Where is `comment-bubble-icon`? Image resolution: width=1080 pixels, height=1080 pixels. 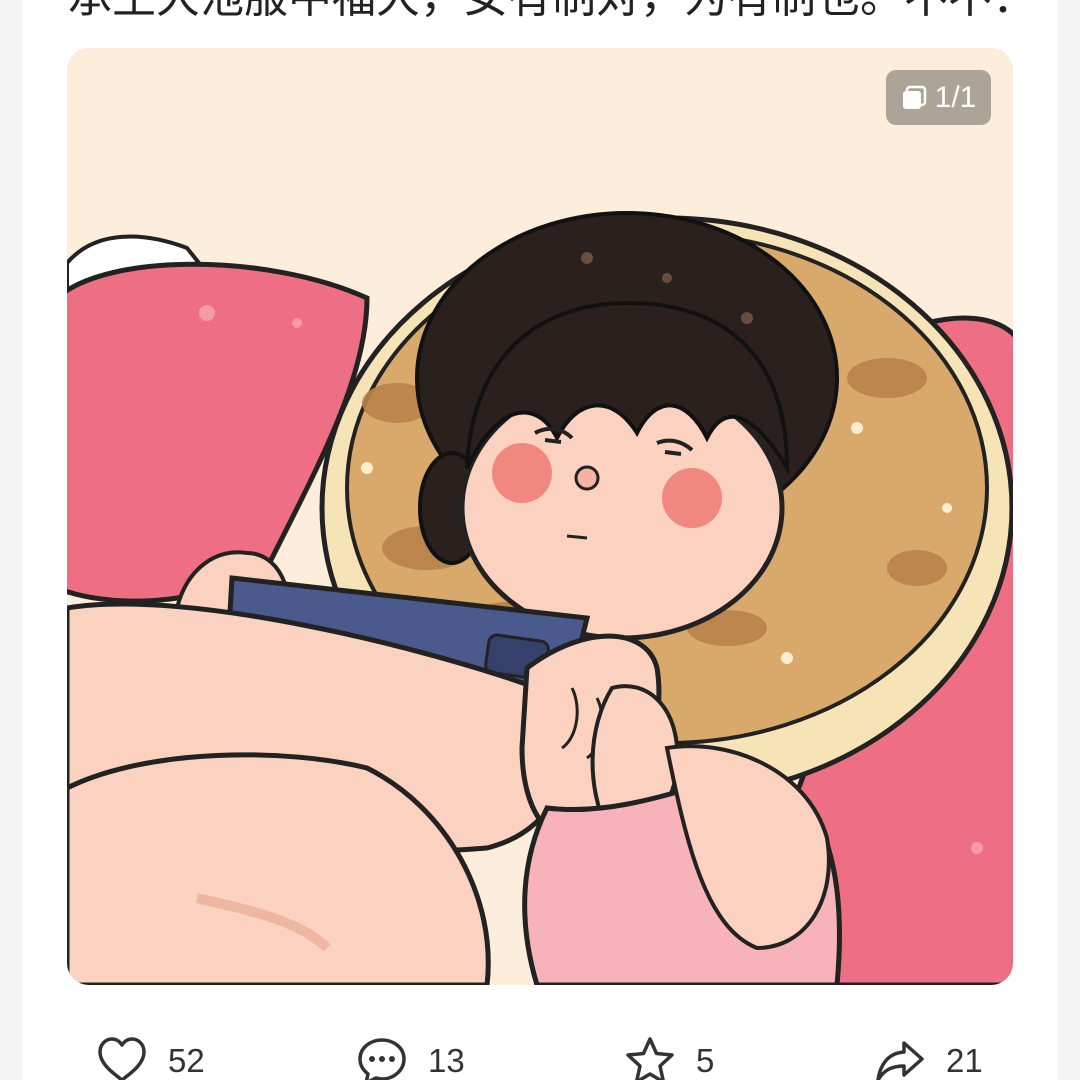 comment-bubble-icon is located at coordinates (382, 1057).